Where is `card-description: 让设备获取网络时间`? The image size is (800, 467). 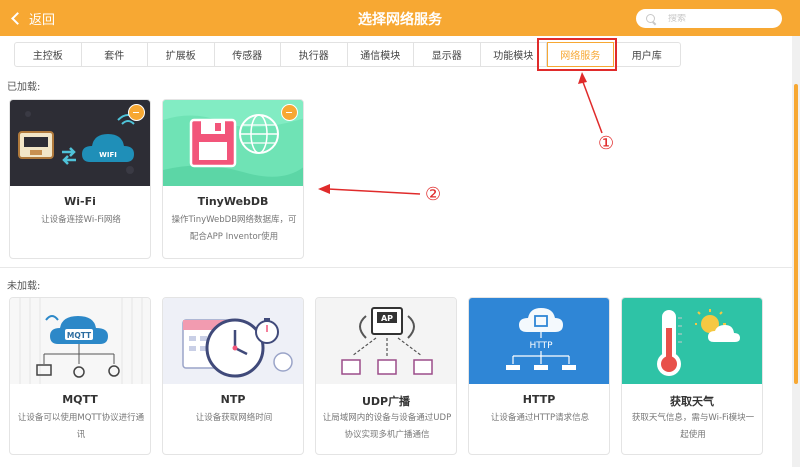
card-description: 让设备获取网络时间 is located at coordinates (234, 418).